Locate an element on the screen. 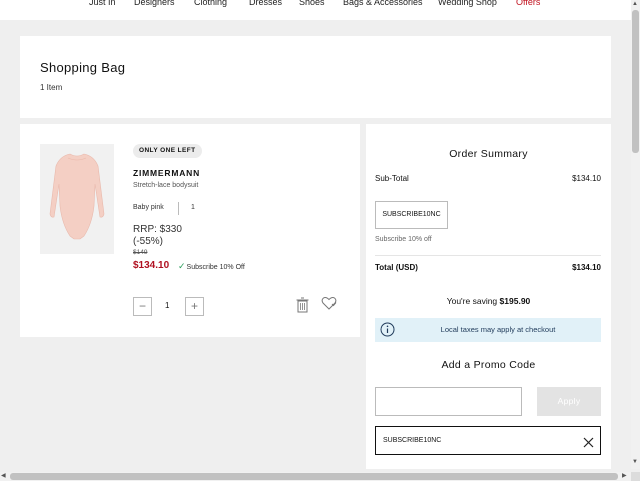 This screenshot has width=640, height=481. close-icon is located at coordinates (588, 442).